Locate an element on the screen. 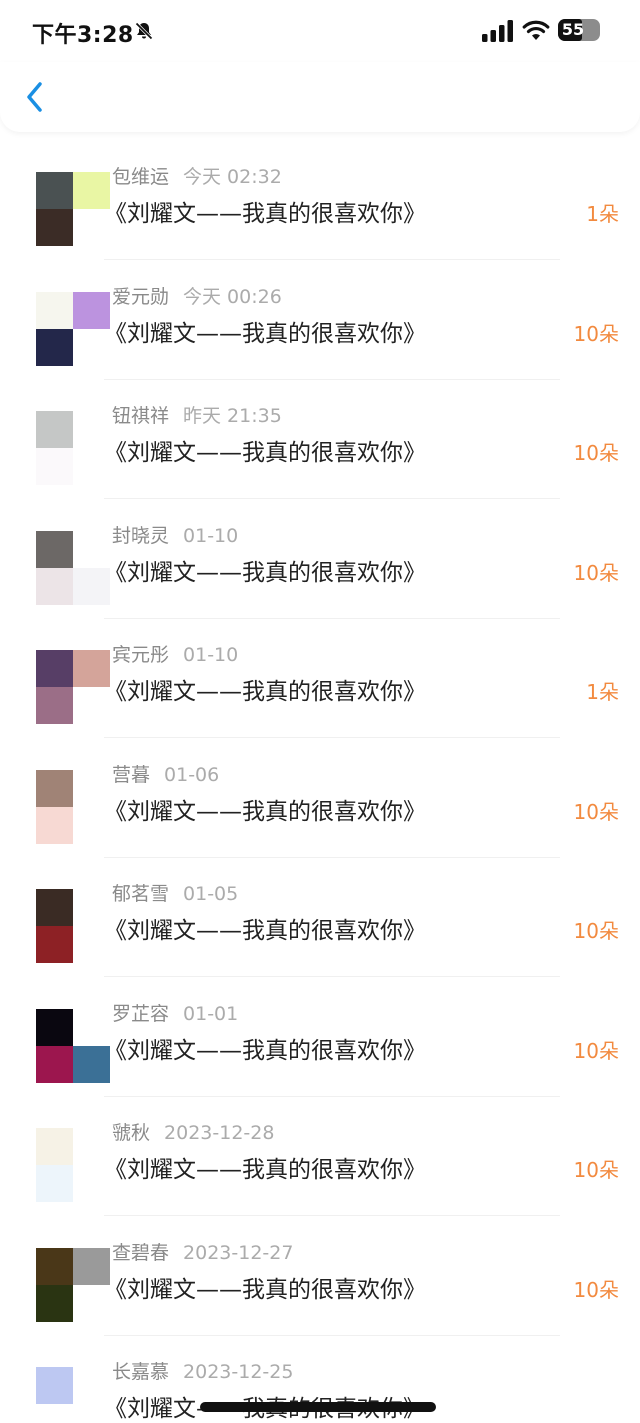 The height and width of the screenshot is (1423, 640). sender-line: 爱元勋 今天 00:26 is located at coordinates (197, 295).